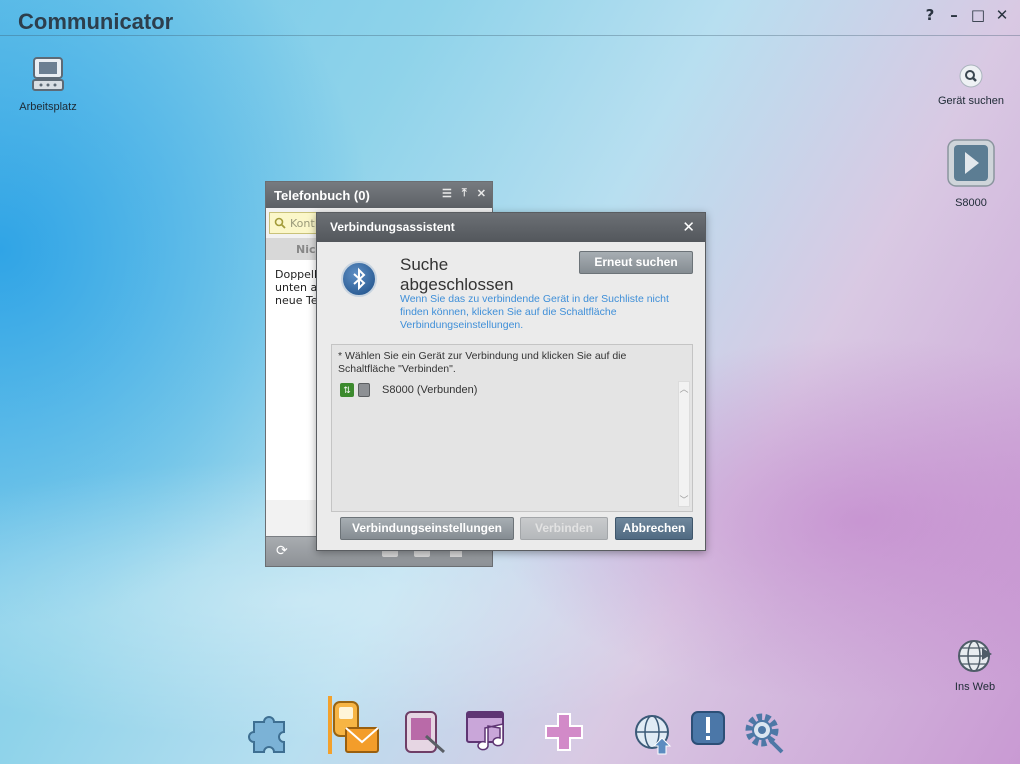 Image resolution: width=1020 pixels, height=764 pixels. What do you see at coordinates (653, 735) in the screenshot?
I see `globe-upload-icon` at bounding box center [653, 735].